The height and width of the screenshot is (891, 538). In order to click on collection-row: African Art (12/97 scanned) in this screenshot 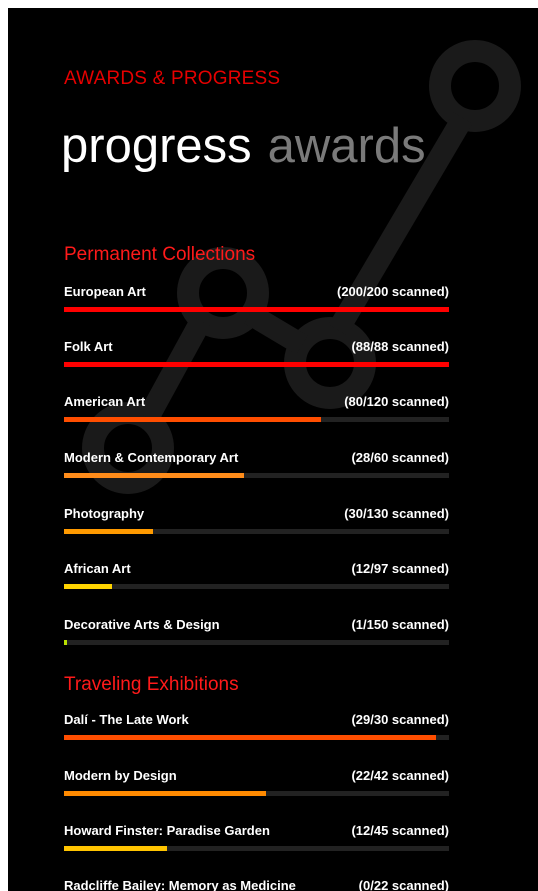, I will do `click(256, 589)`.